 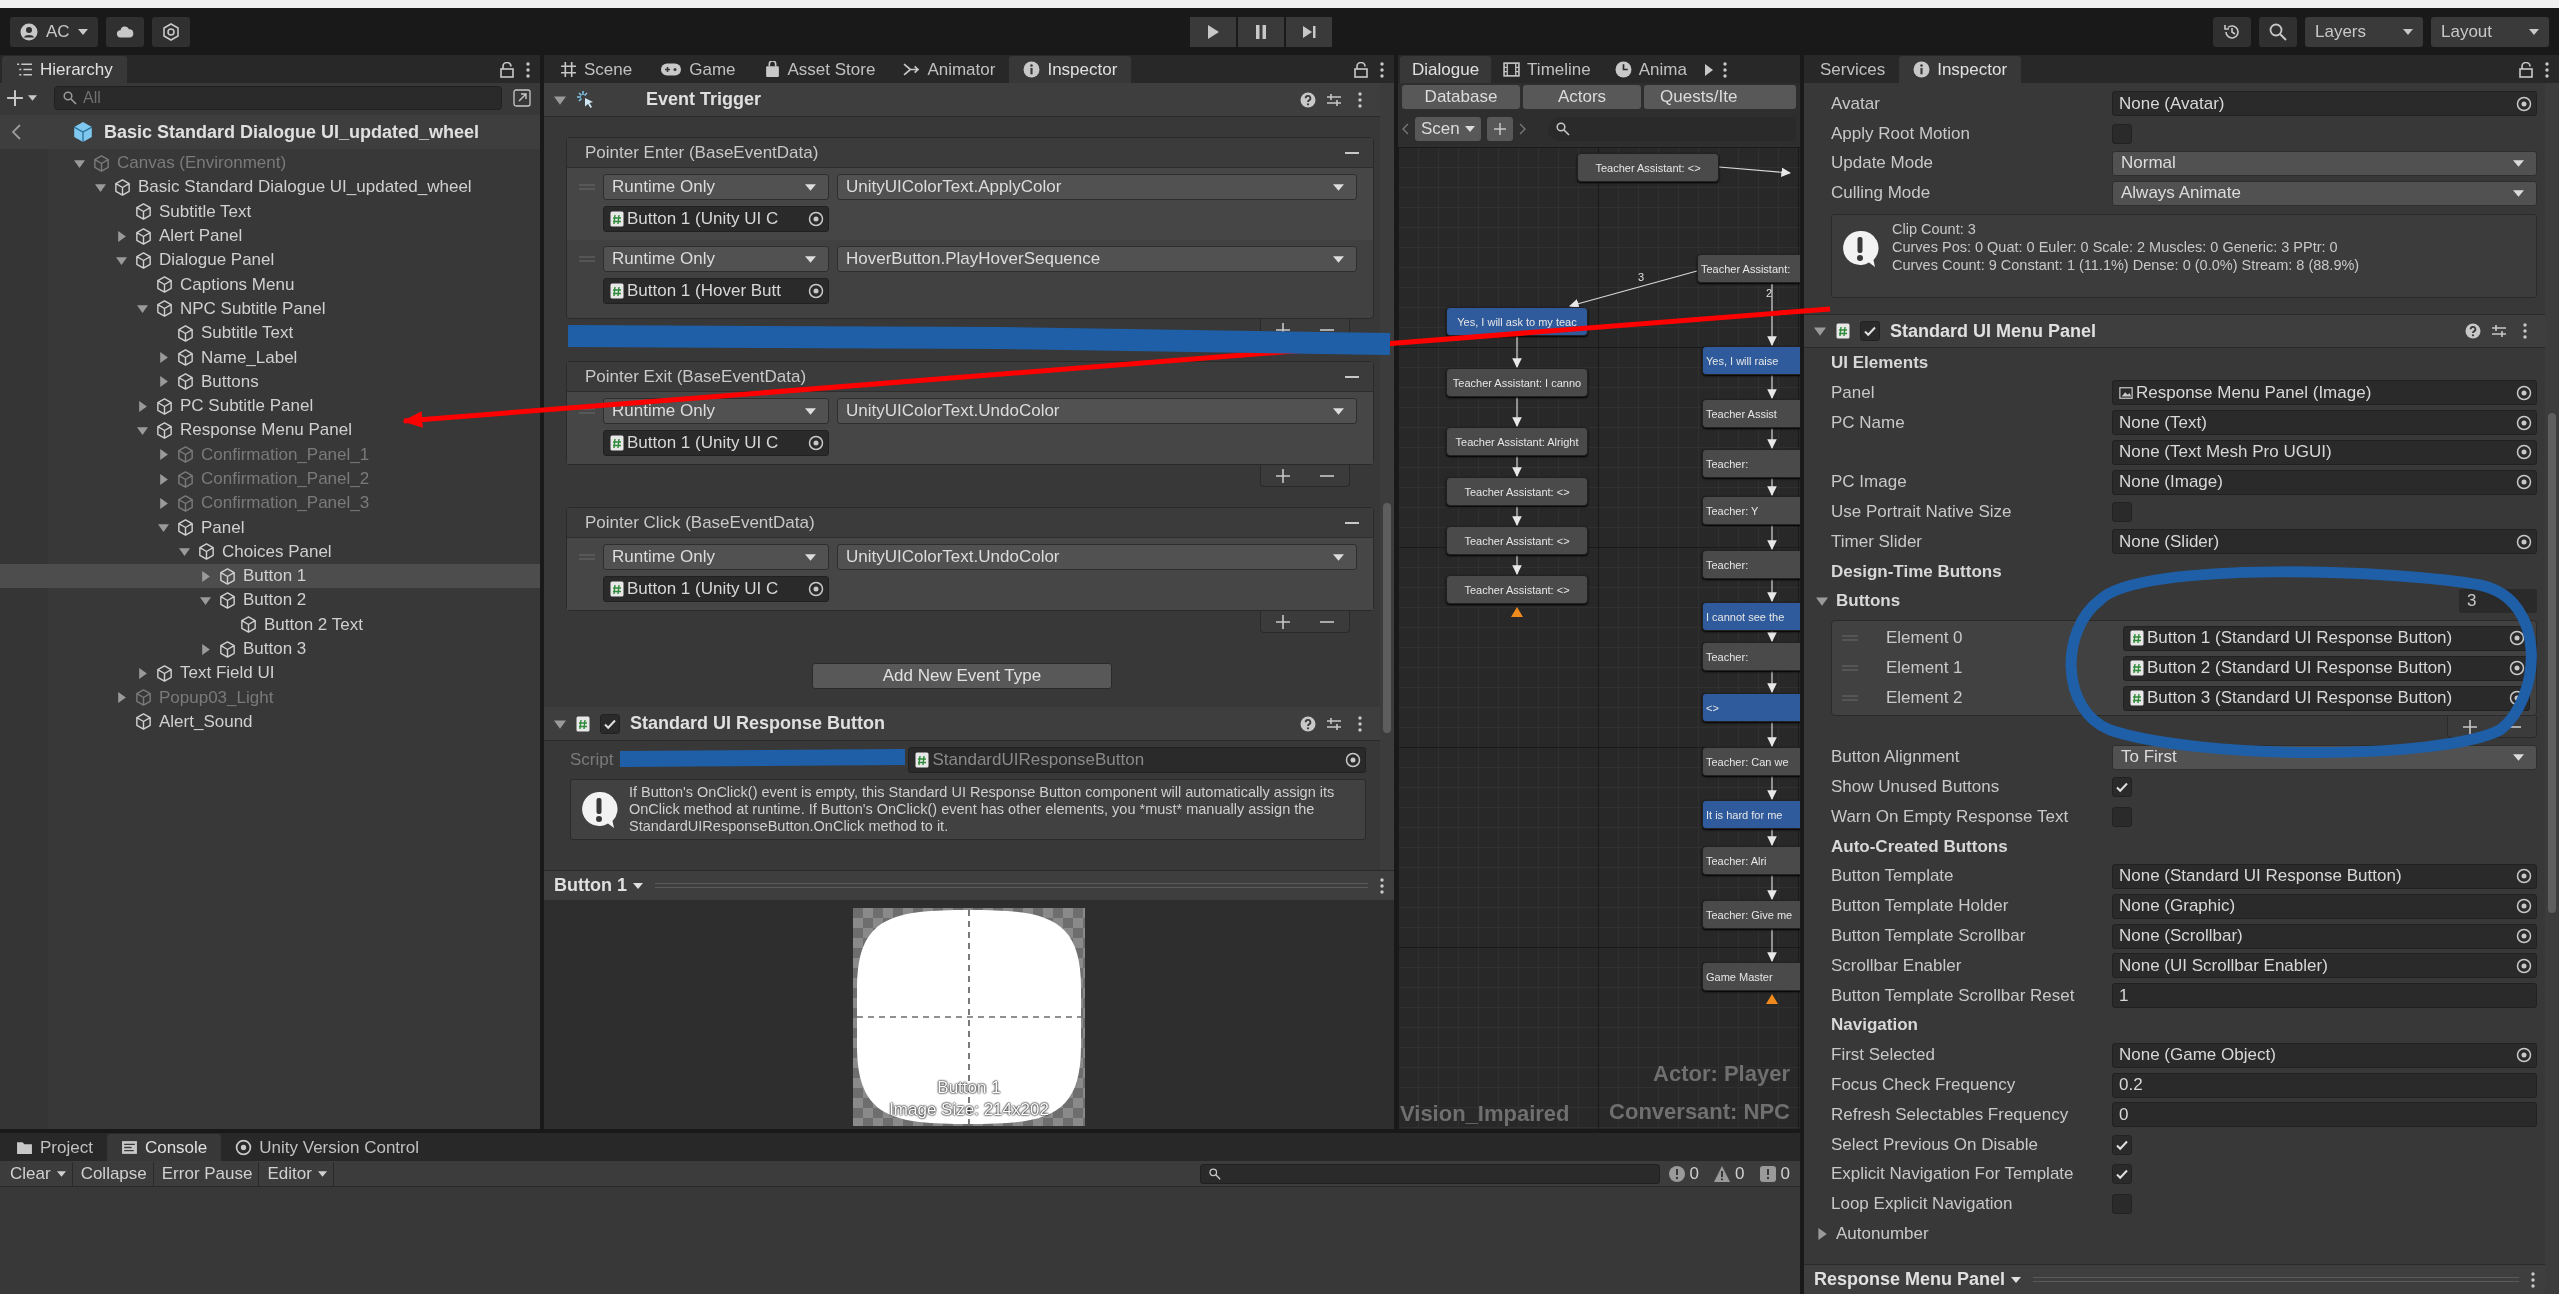 I want to click on dropdown: Always Animate, so click(x=2324, y=193).